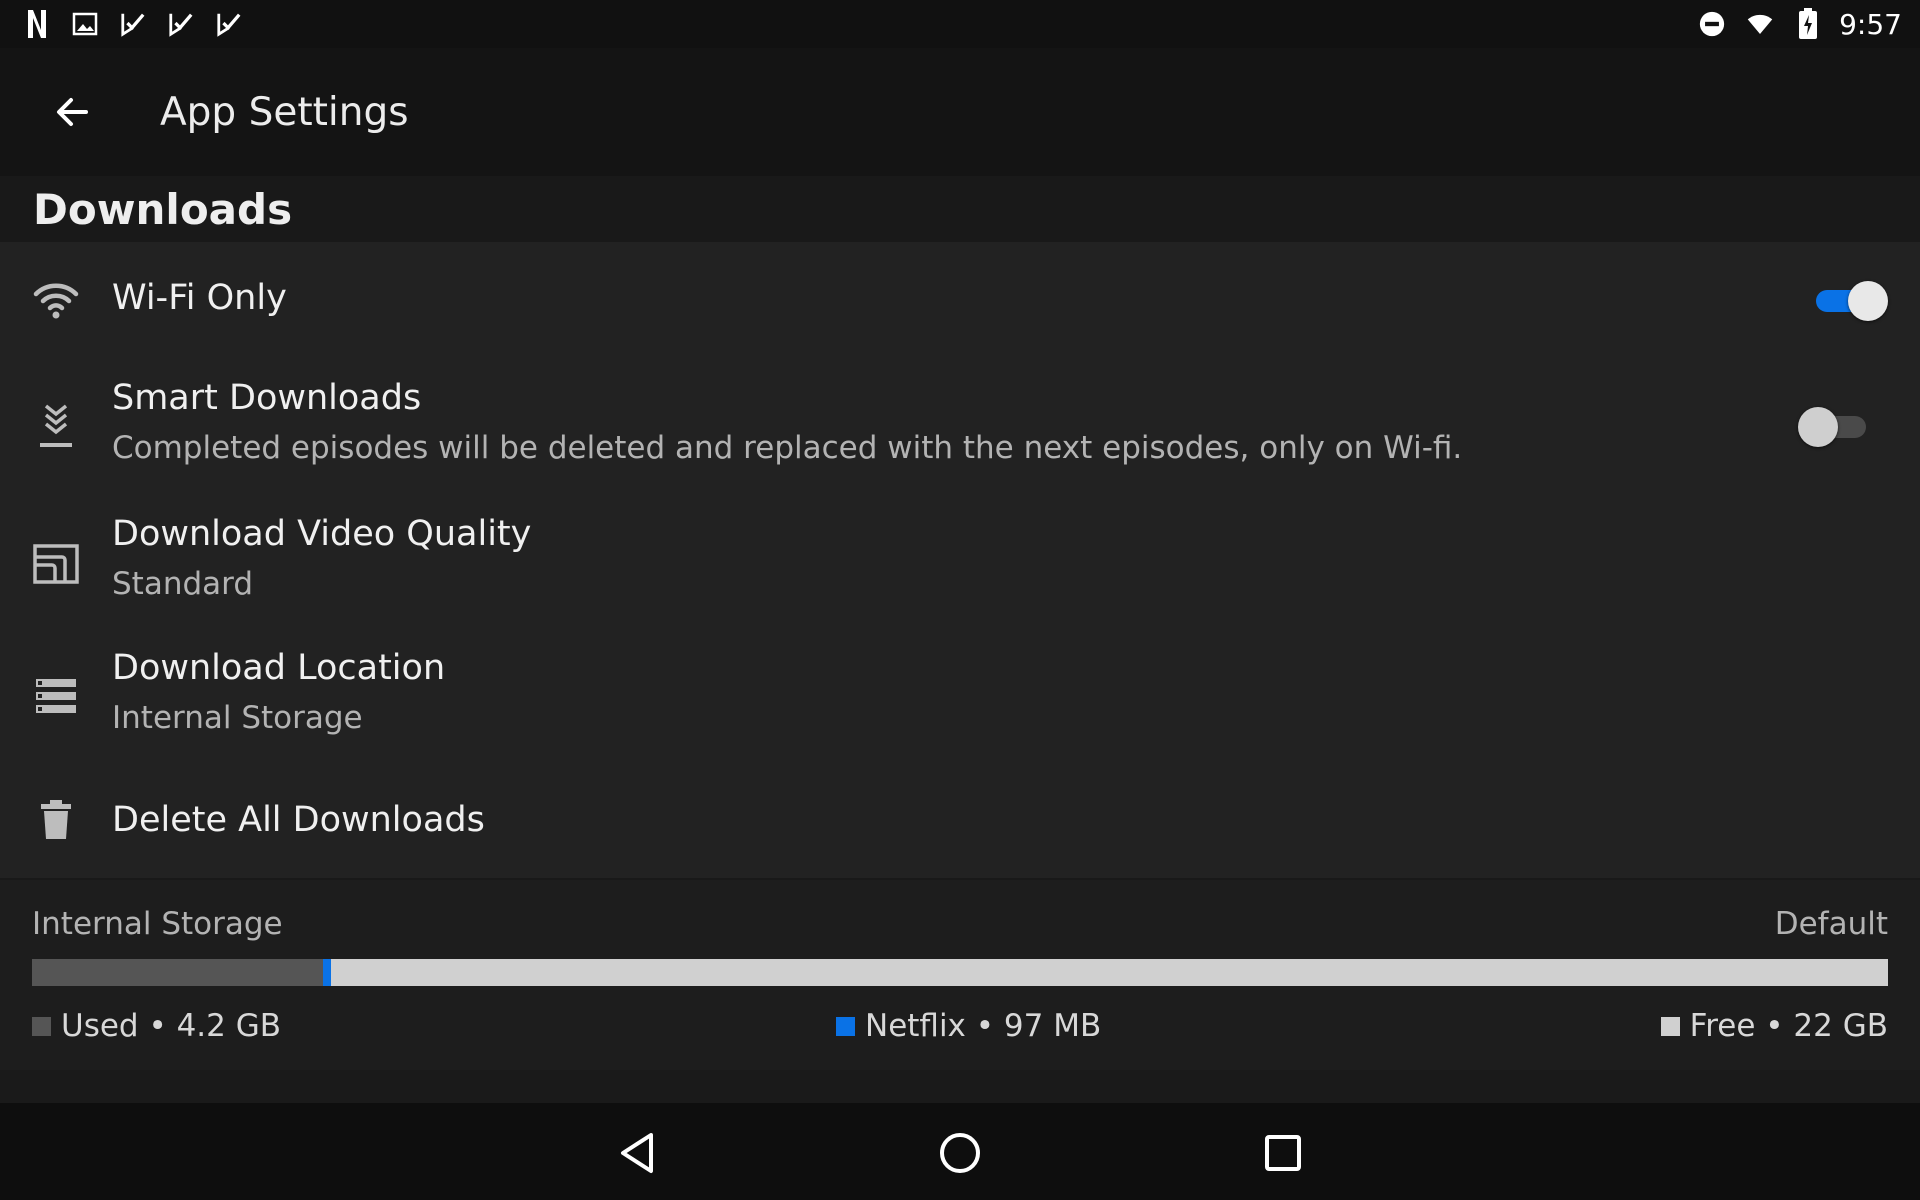 This screenshot has width=1920, height=1200. What do you see at coordinates (960, 820) in the screenshot?
I see `setting-delete-all: Delete All Downloads` at bounding box center [960, 820].